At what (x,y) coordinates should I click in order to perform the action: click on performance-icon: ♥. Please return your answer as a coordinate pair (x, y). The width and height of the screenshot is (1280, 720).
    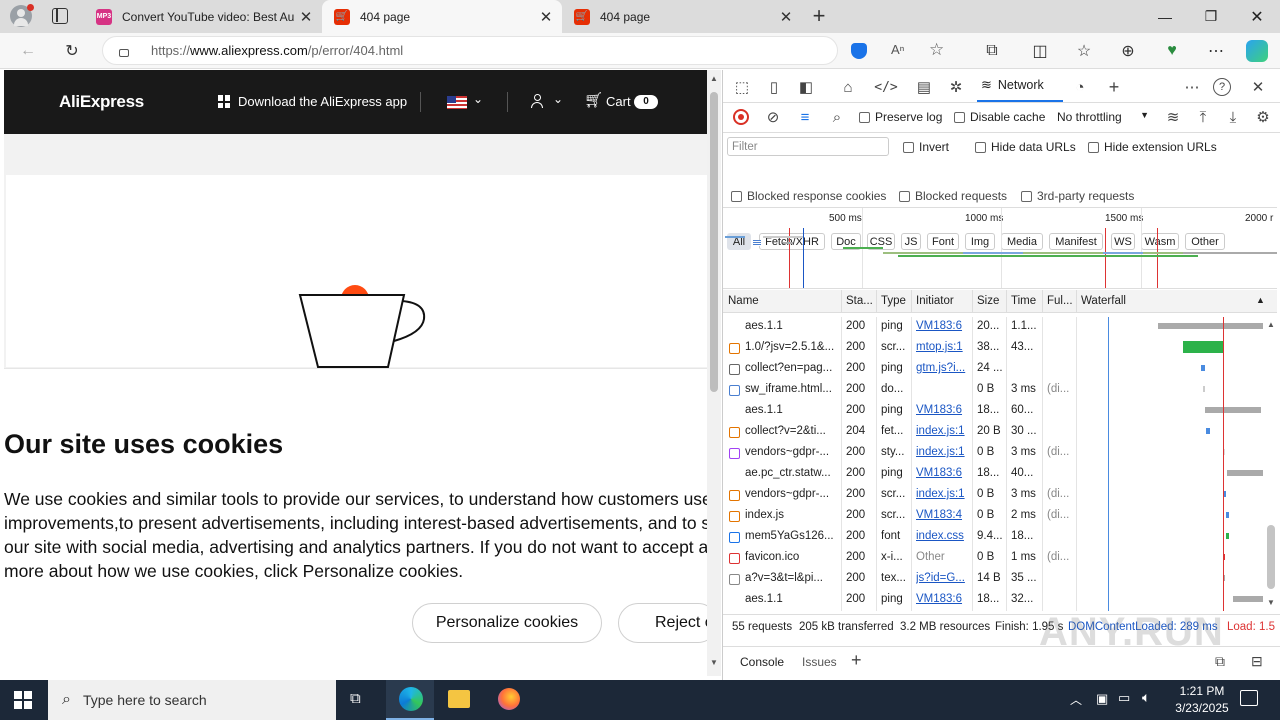
    Looking at the image, I should click on (1172, 51).